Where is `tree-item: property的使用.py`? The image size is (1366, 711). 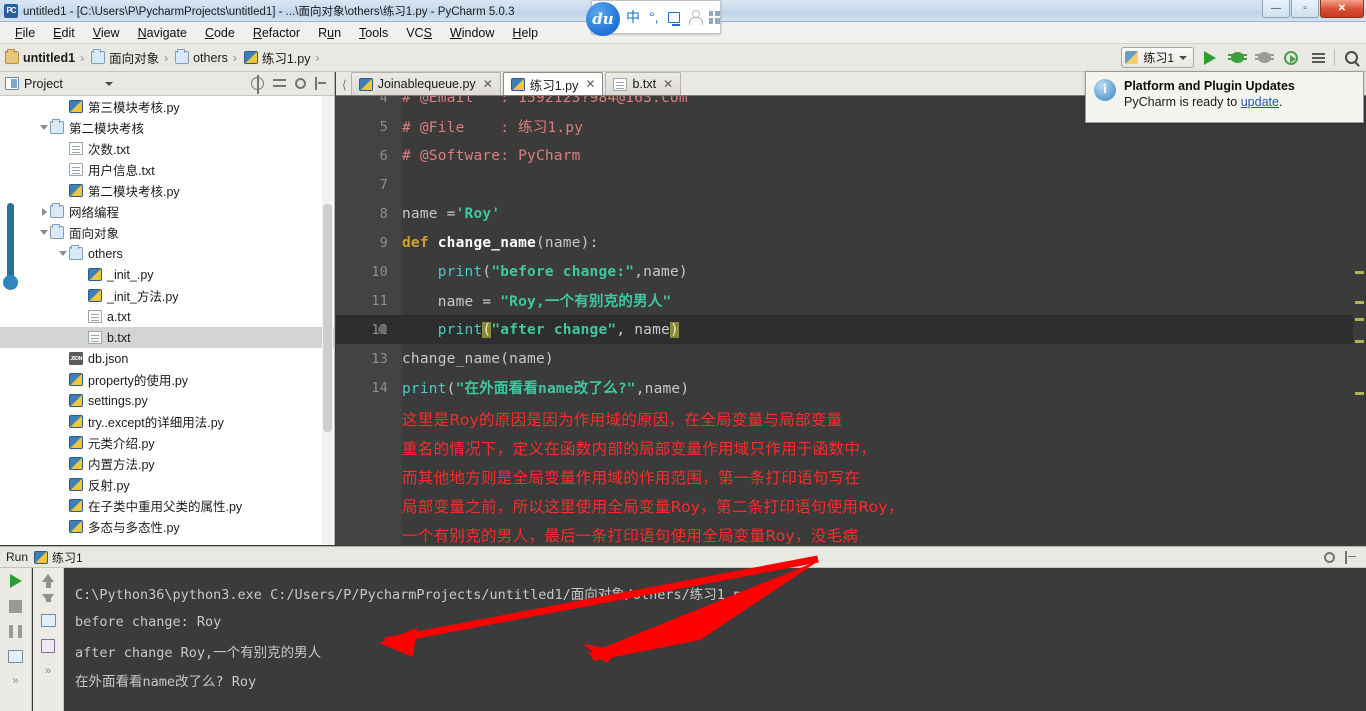 tree-item: property的使用.py is located at coordinates (167, 379).